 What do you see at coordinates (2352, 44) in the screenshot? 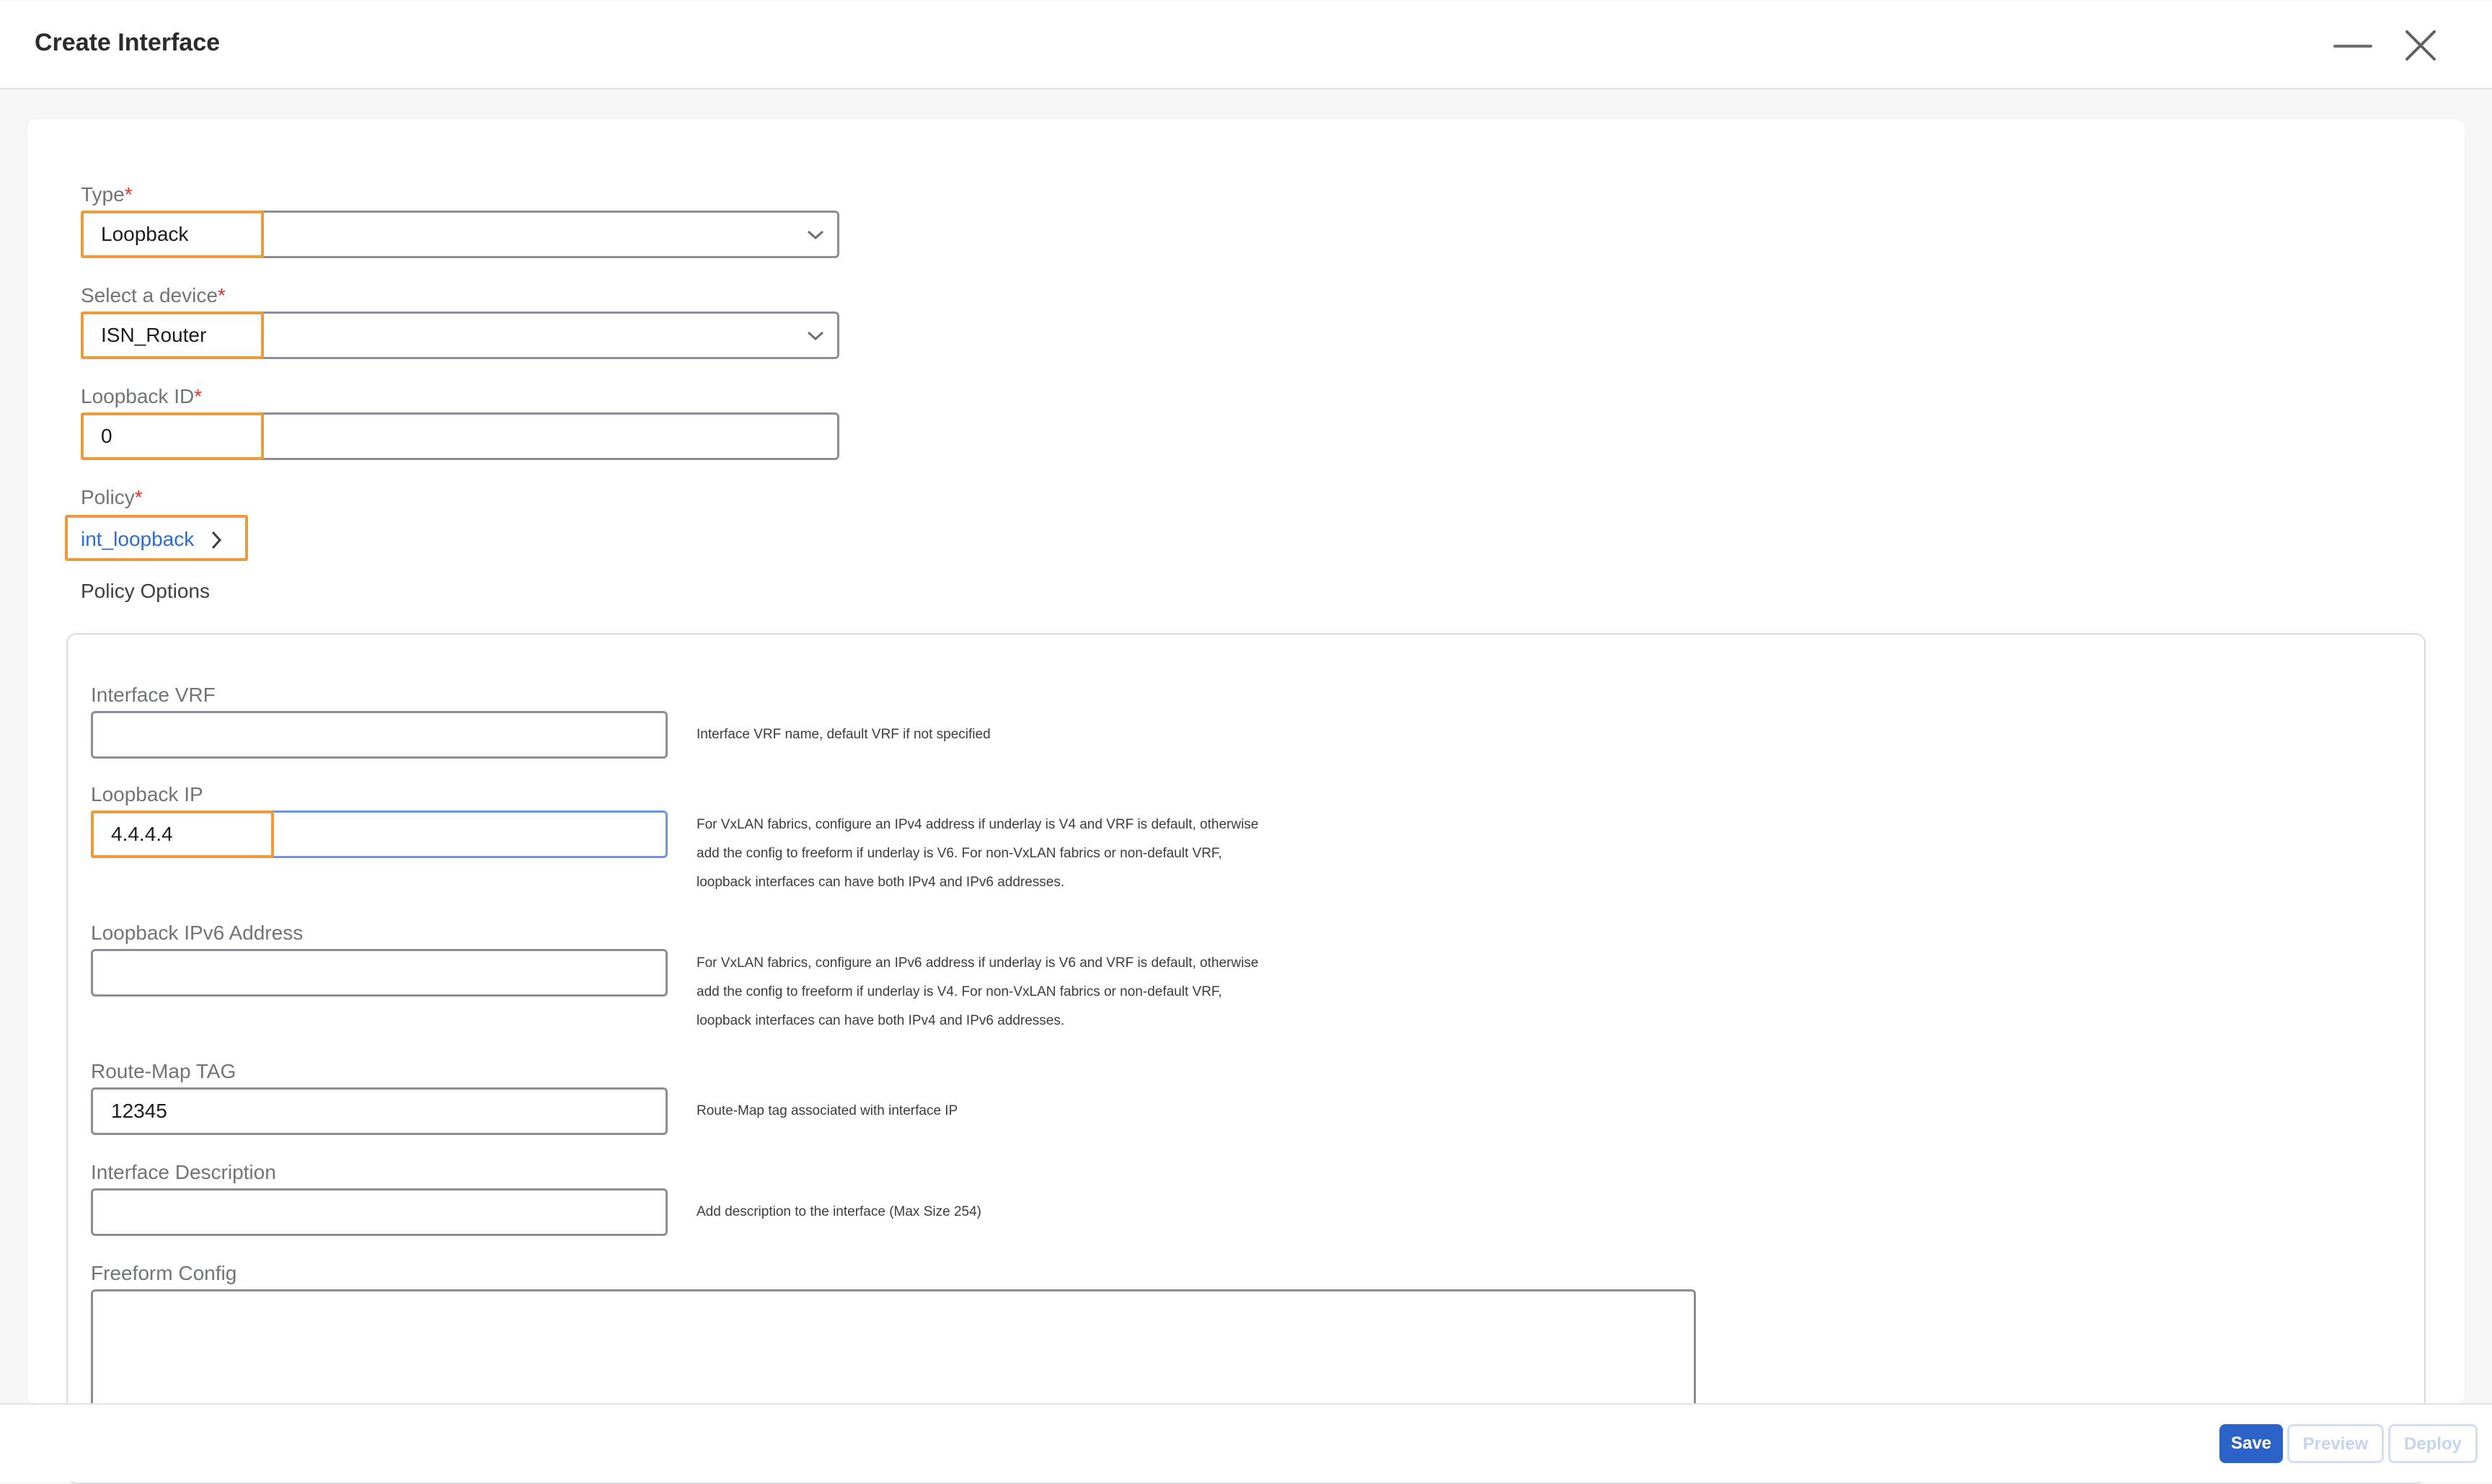
I see `minimize-icon` at bounding box center [2352, 44].